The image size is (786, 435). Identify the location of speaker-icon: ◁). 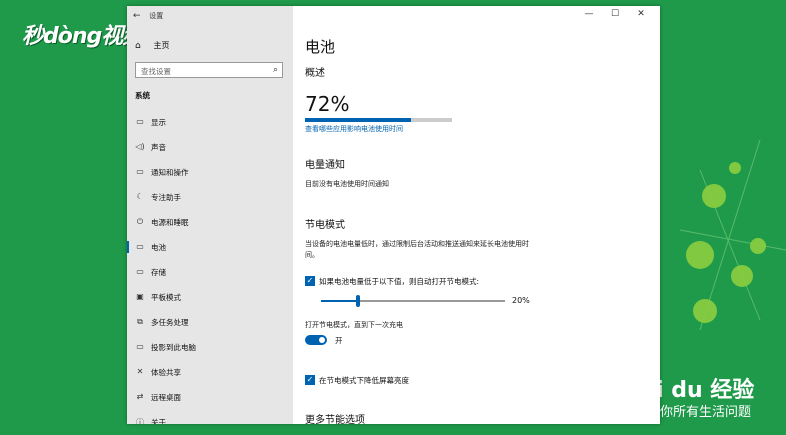
(140, 146).